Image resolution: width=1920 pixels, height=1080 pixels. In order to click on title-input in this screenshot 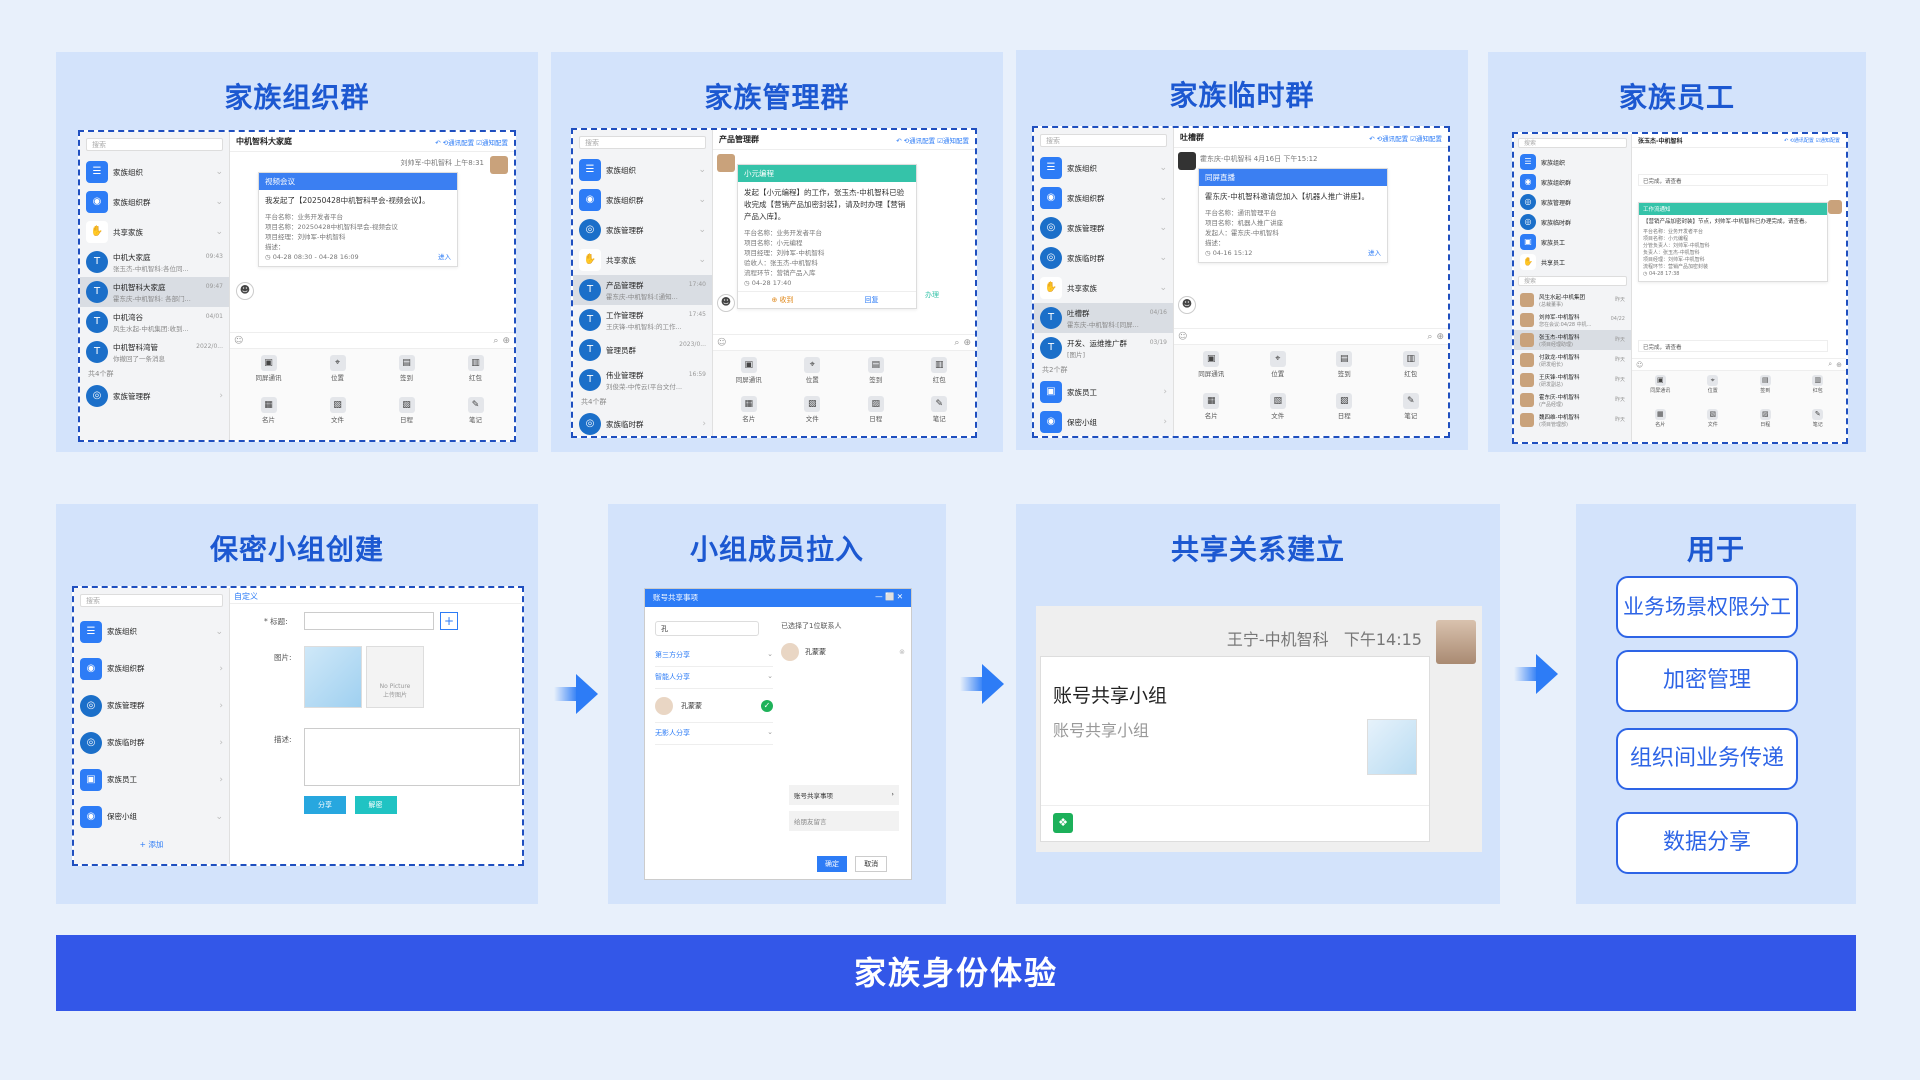, I will do `click(369, 621)`.